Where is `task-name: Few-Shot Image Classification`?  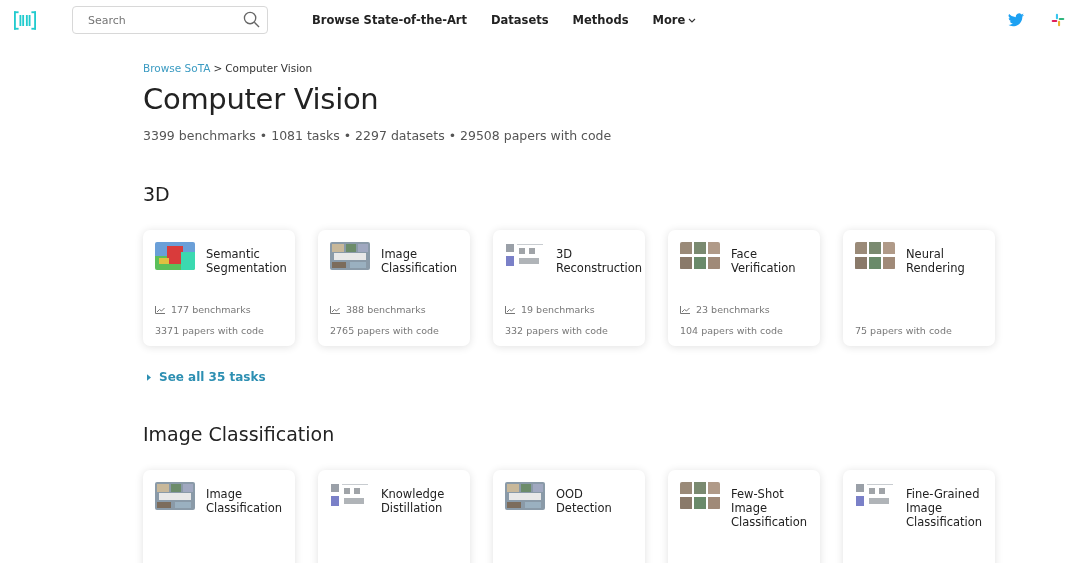 task-name: Few-Shot Image Classification is located at coordinates (770, 507).